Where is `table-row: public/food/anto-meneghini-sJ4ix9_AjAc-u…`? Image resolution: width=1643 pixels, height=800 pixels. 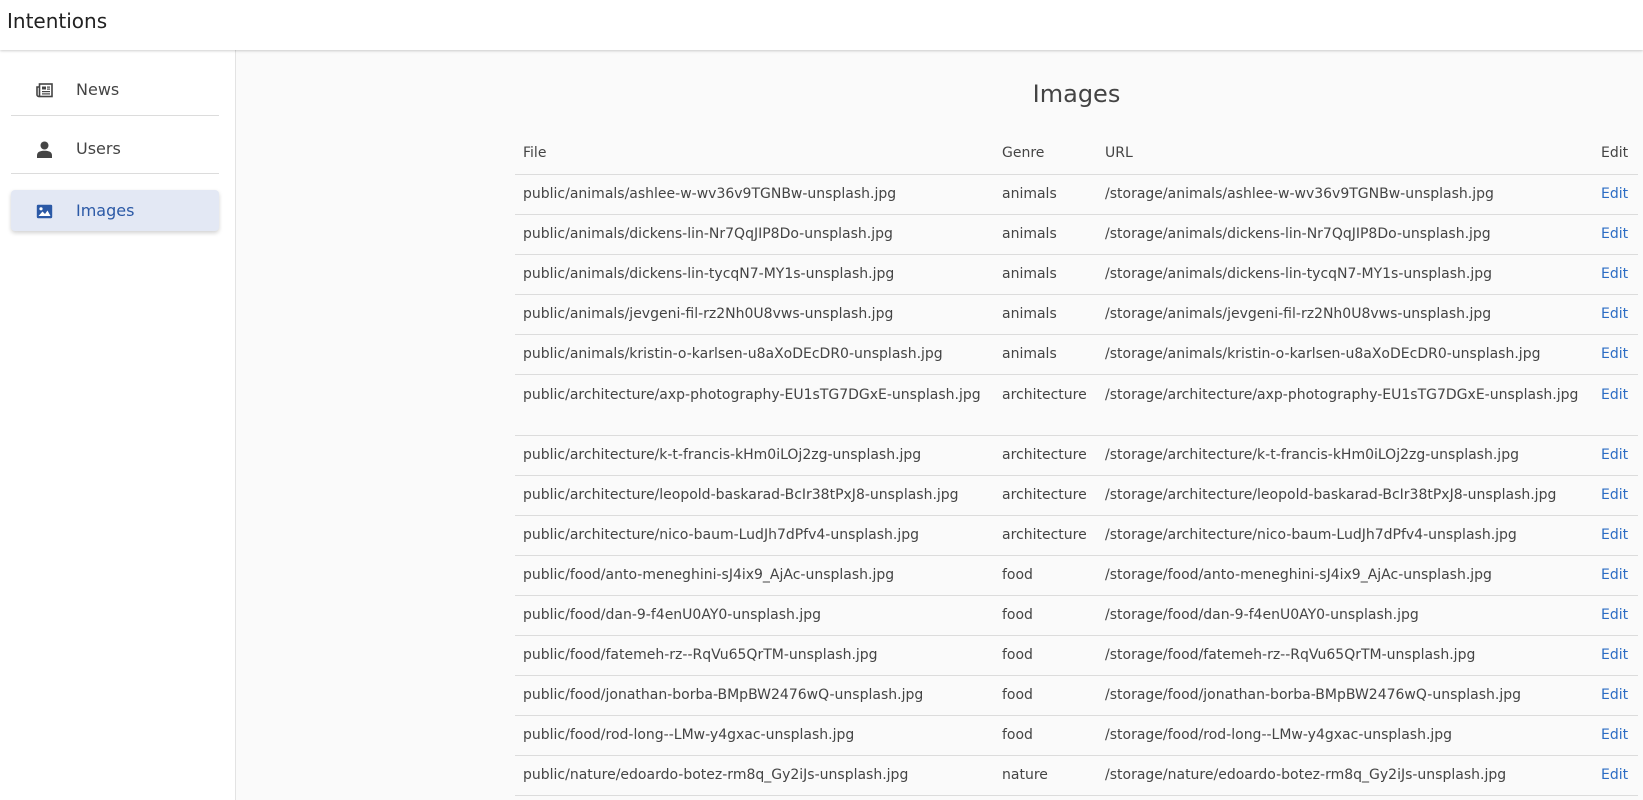 table-row: public/food/anto-meneghini-sJ4ix9_AjAc-u… is located at coordinates (1076, 575).